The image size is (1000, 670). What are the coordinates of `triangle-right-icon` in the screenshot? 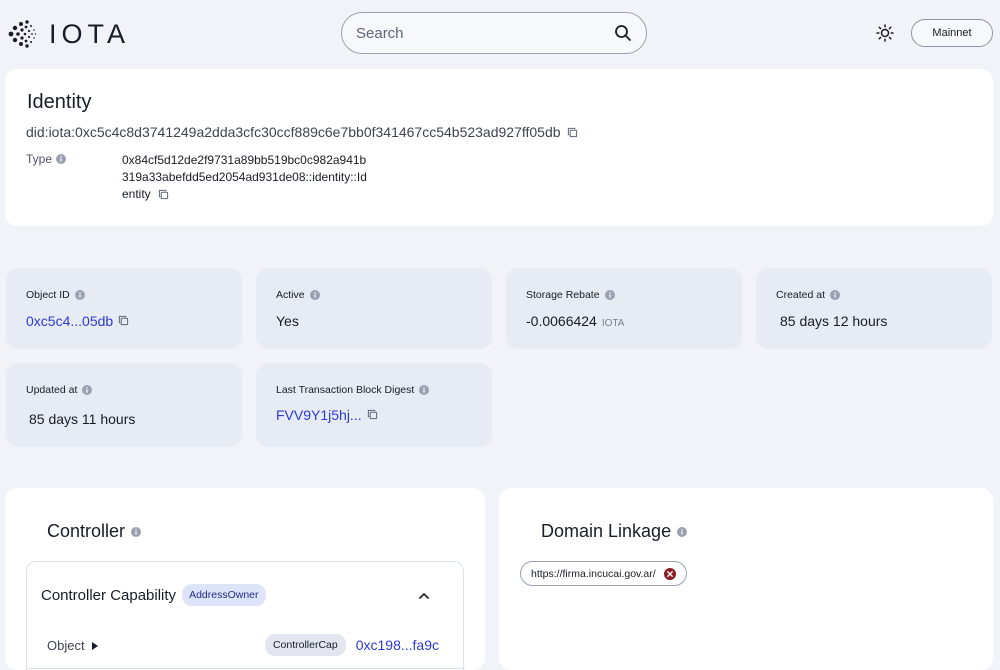 It's located at (94, 645).